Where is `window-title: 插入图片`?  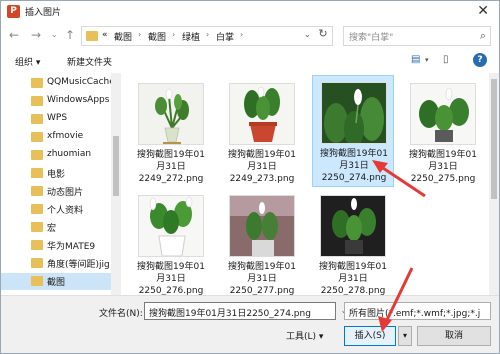 window-title: 插入图片 is located at coordinates (43, 13).